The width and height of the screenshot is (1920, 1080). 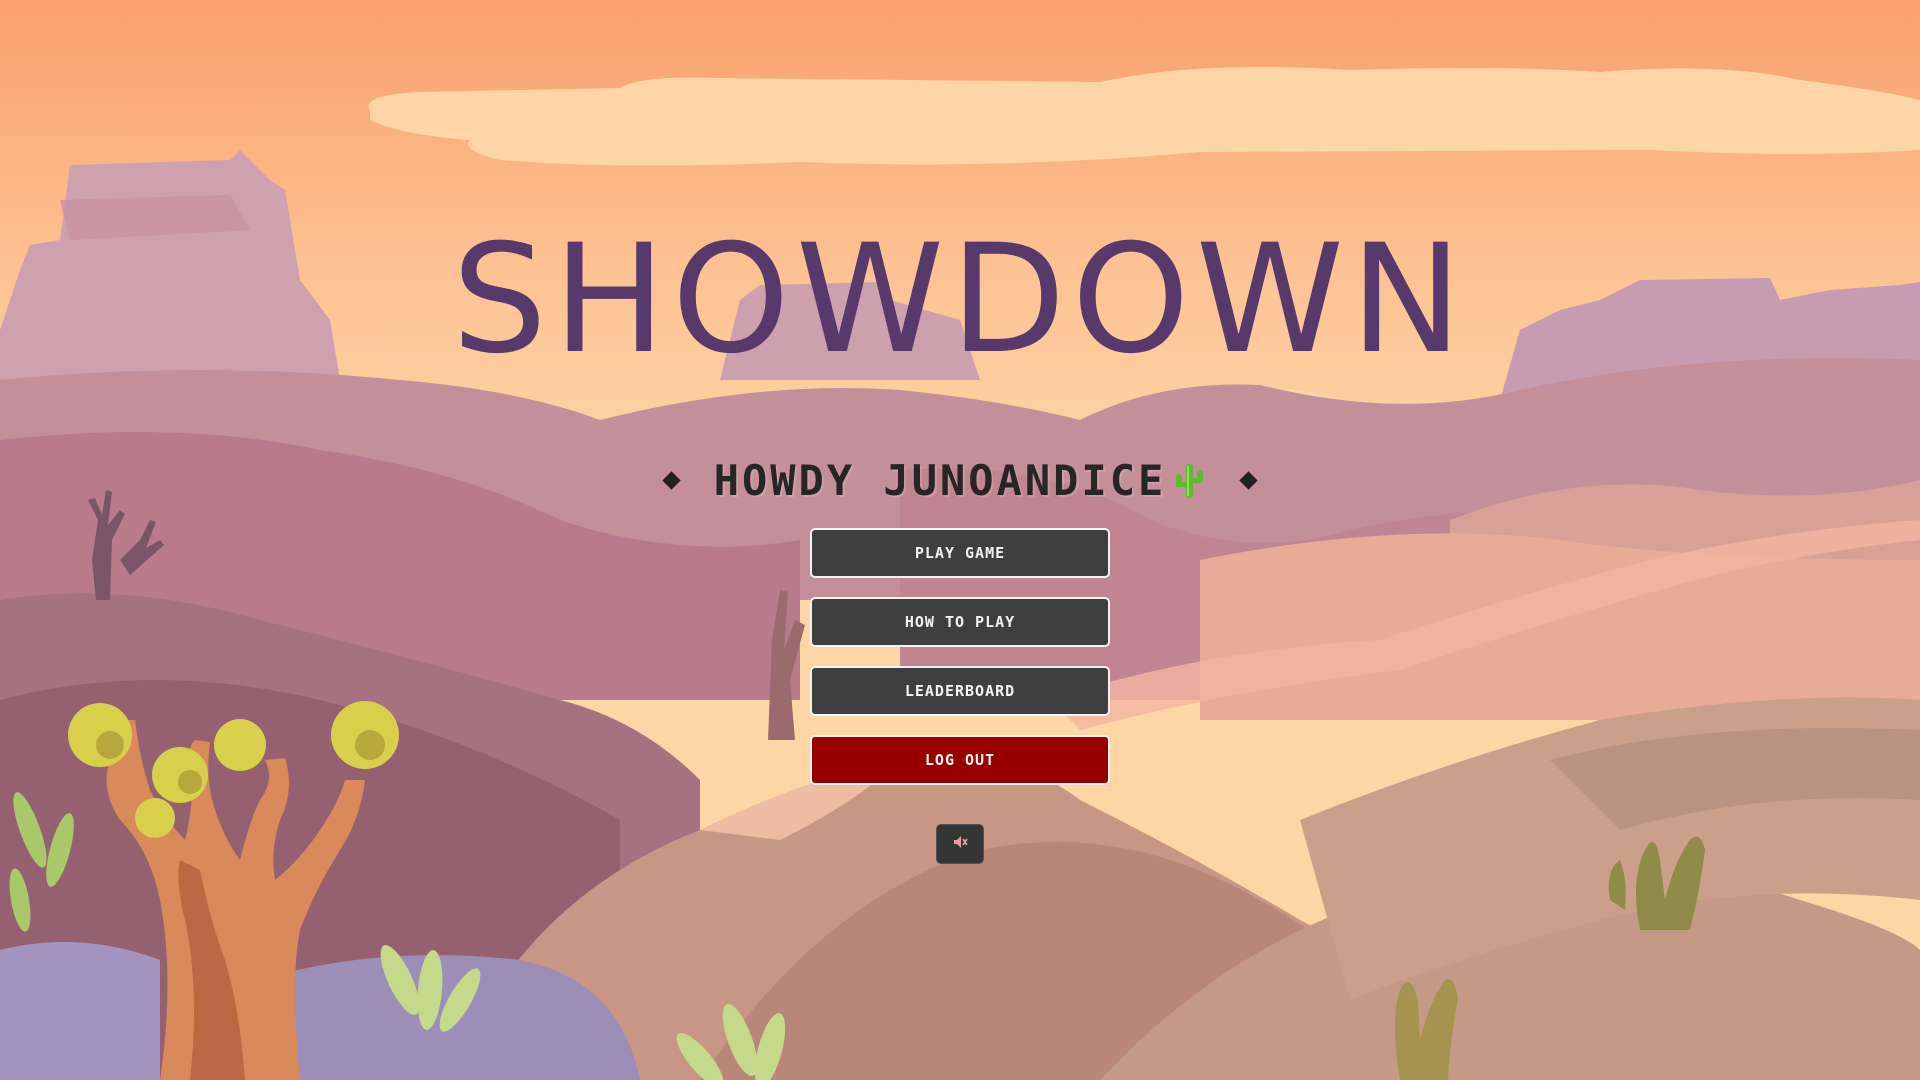 I want to click on greeting-row: HOWDY JUNOANDICE, so click(x=960, y=480).